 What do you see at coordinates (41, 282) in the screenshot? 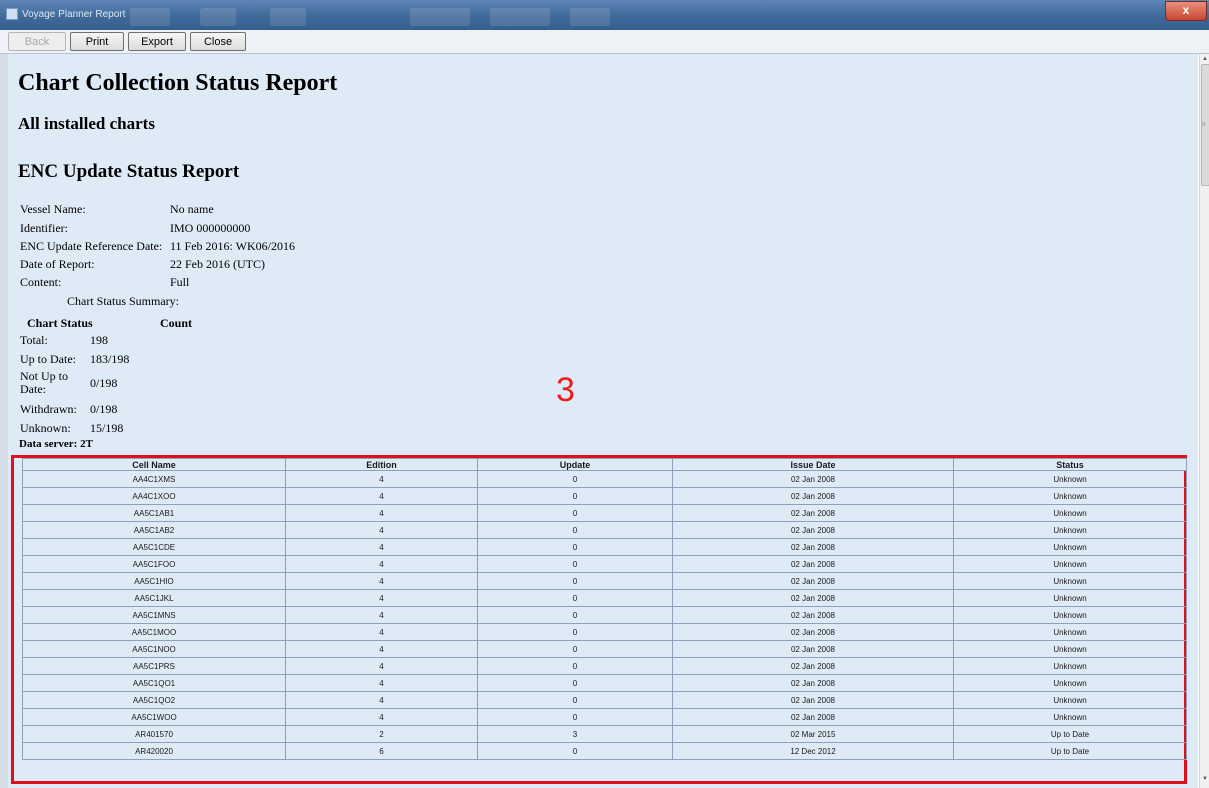
I see `field-label-content: Content:` at bounding box center [41, 282].